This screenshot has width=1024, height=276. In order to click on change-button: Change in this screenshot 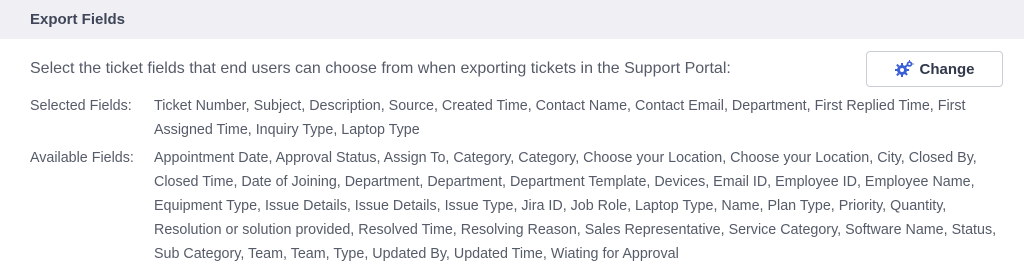, I will do `click(934, 69)`.